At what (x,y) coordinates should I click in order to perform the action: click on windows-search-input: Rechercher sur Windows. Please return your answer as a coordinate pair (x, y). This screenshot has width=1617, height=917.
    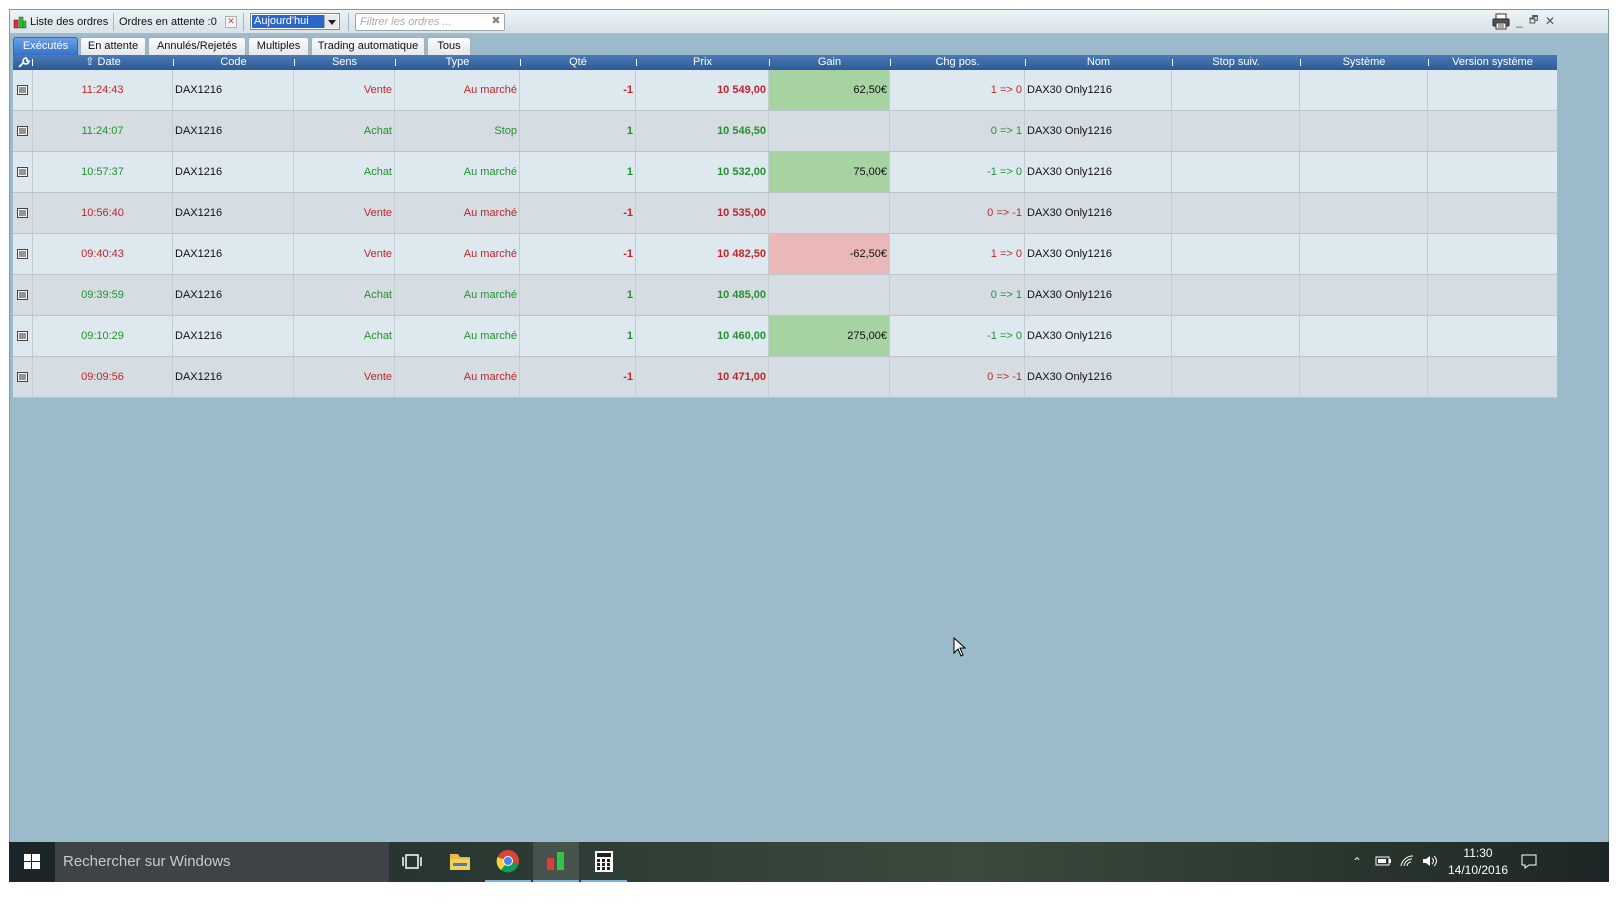
    Looking at the image, I should click on (222, 862).